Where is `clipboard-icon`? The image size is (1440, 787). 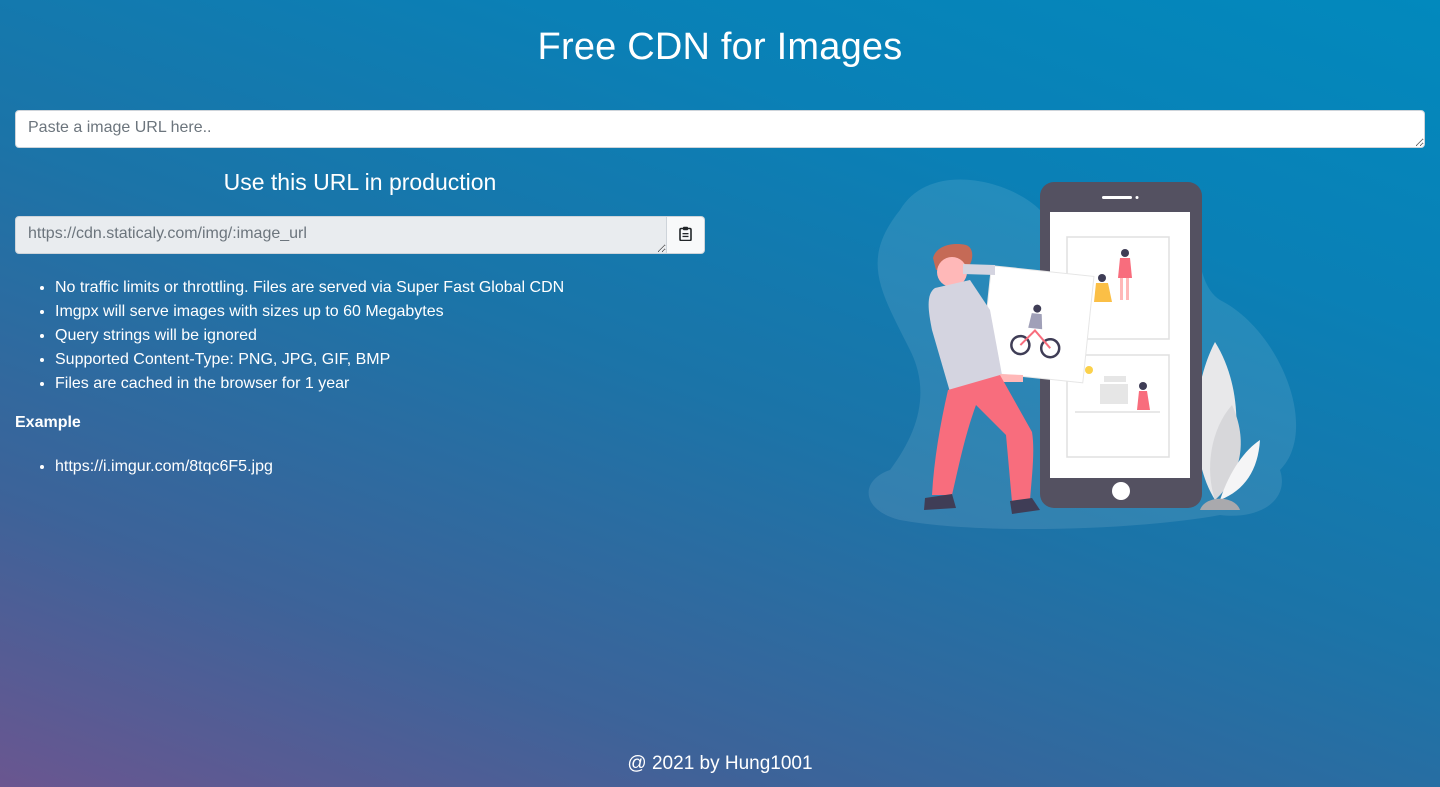
clipboard-icon is located at coordinates (685, 235).